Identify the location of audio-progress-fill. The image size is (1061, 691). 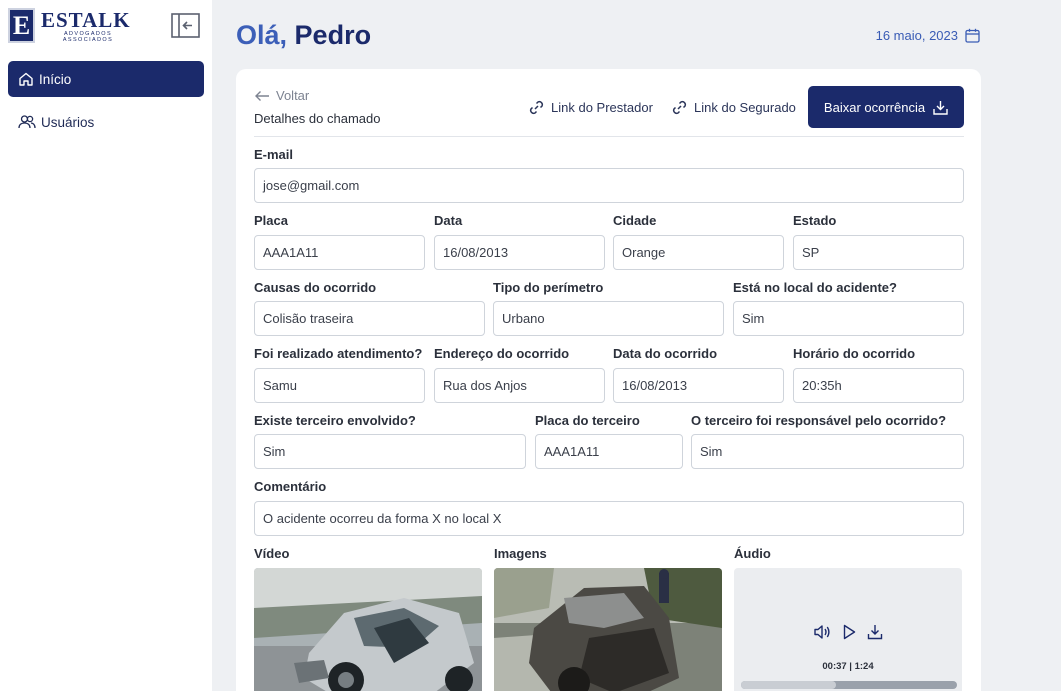
(789, 685).